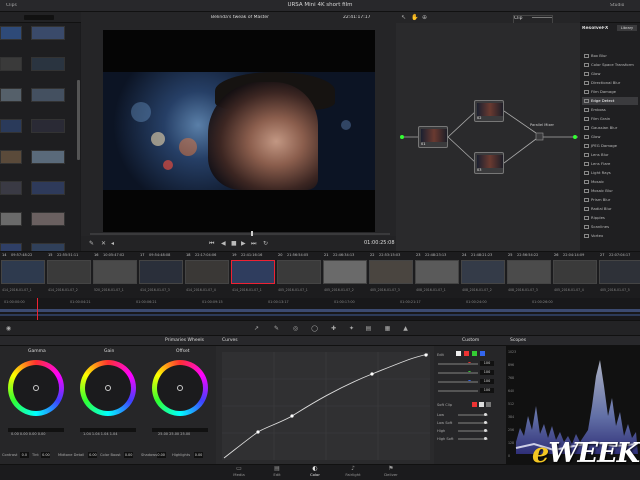  What do you see at coordinates (320, 310) in the screenshot?
I see `video-track` at bounding box center [320, 310].